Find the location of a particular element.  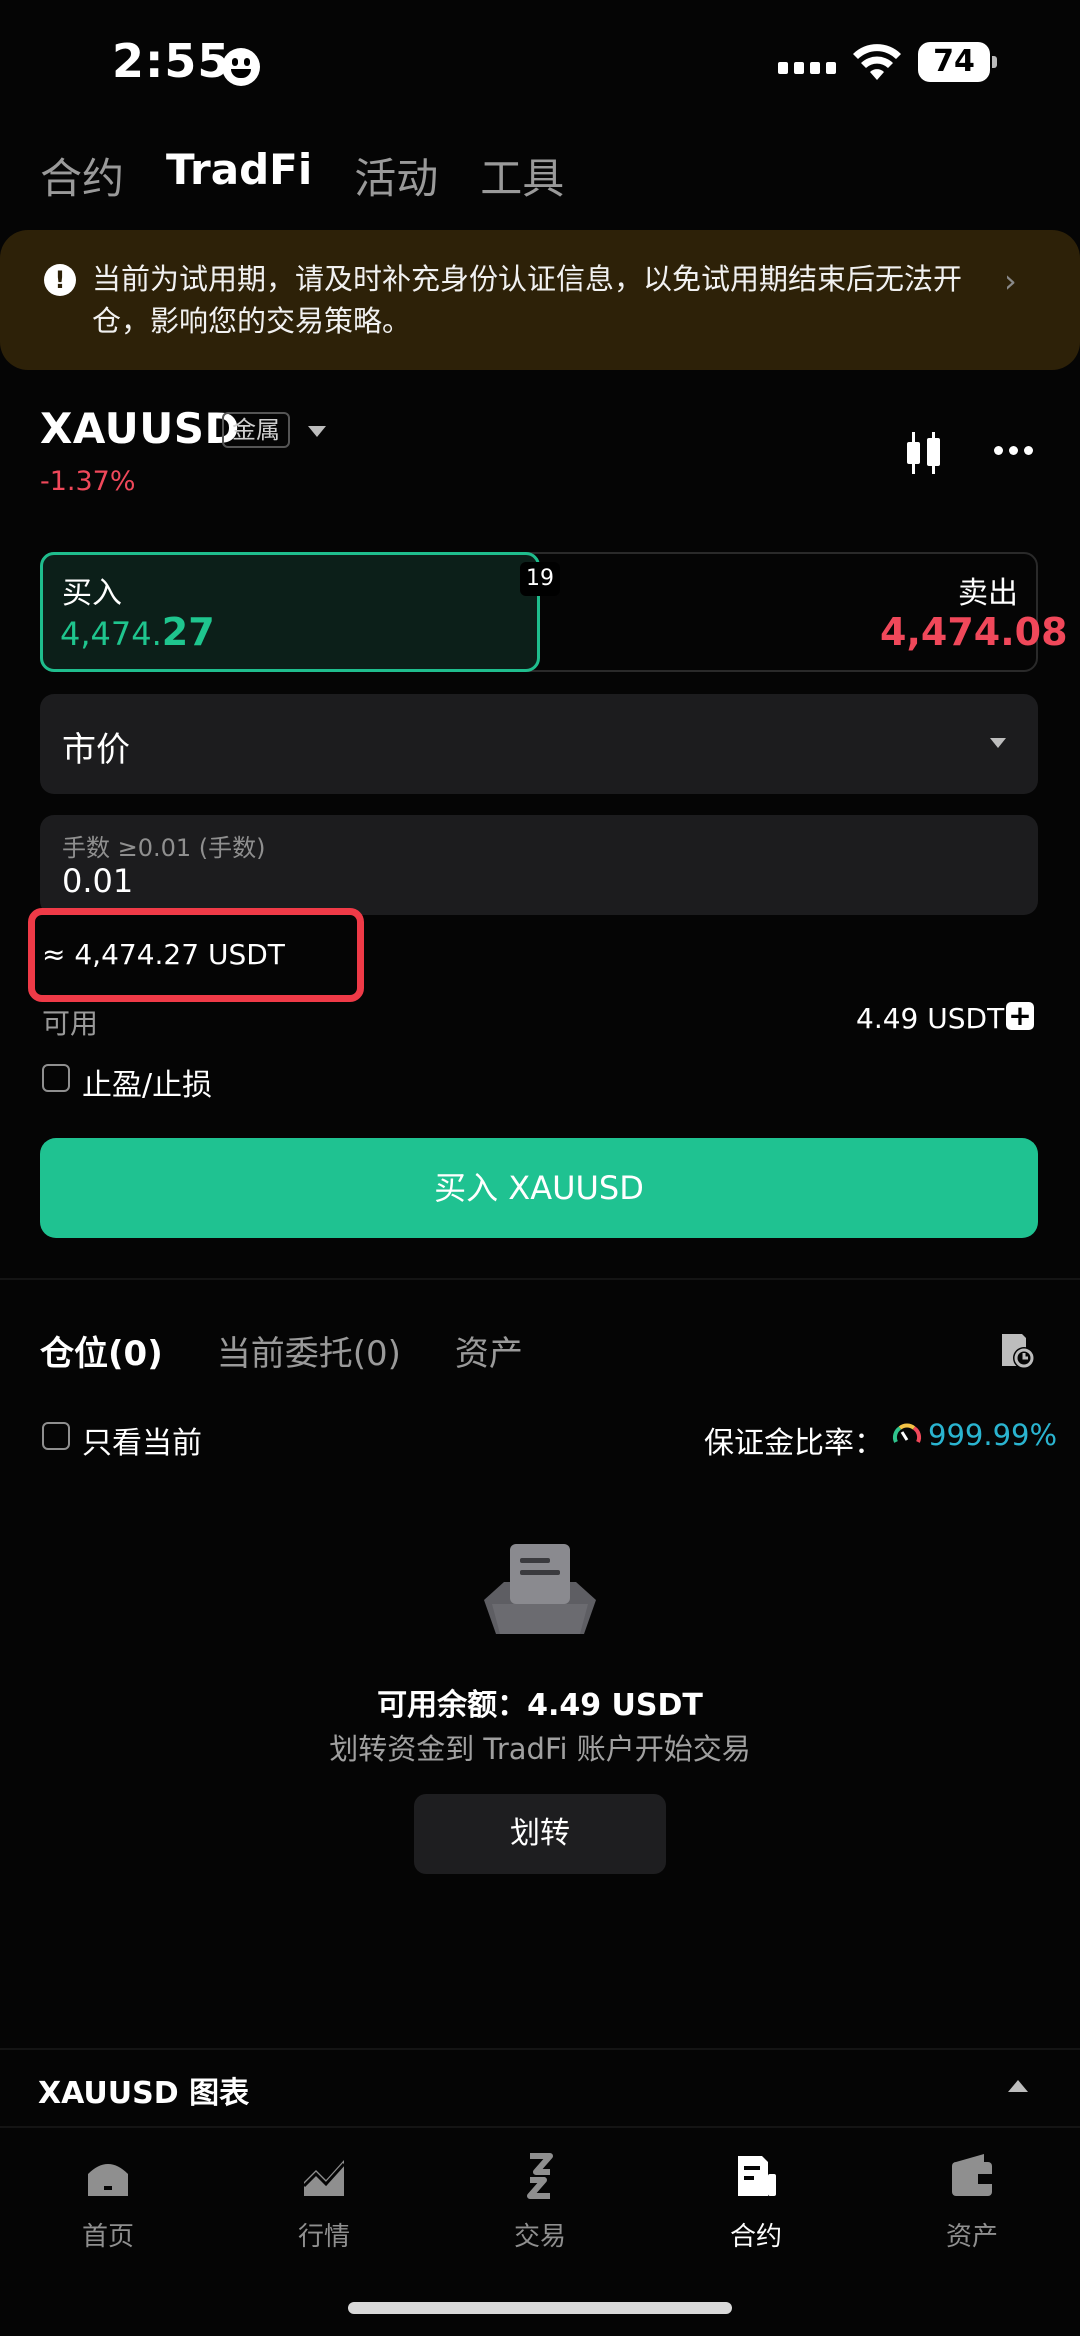

nav-label: 合约 is located at coordinates (755, 2237).